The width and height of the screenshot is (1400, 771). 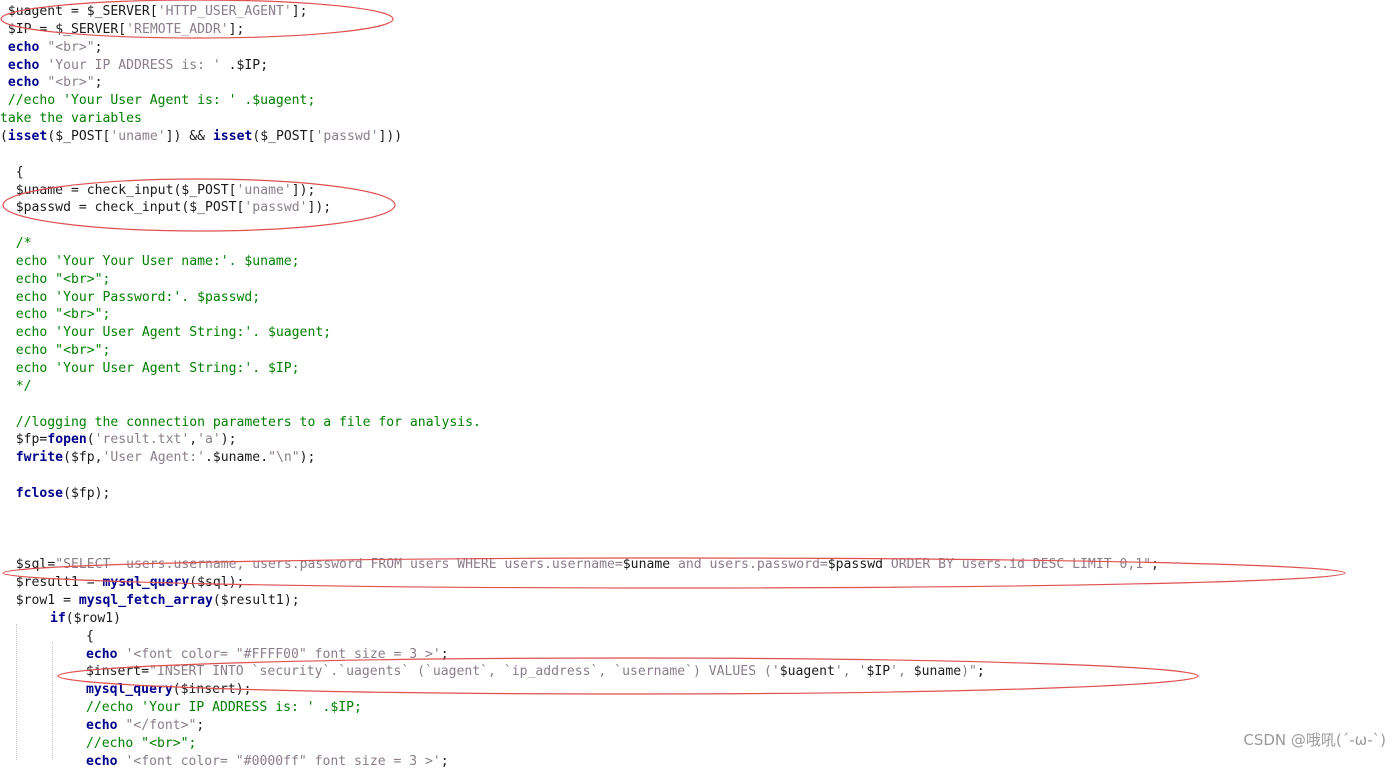 I want to click on code-token-cmt: */, so click(x=16, y=386).